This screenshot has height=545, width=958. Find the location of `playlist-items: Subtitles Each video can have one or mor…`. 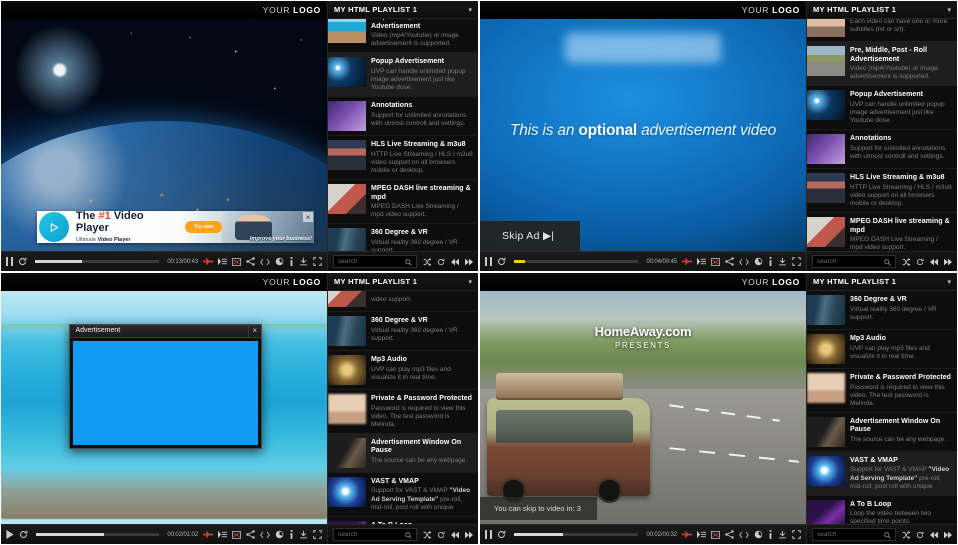

playlist-items: Subtitles Each video can have one or mor… is located at coordinates (882, 135).